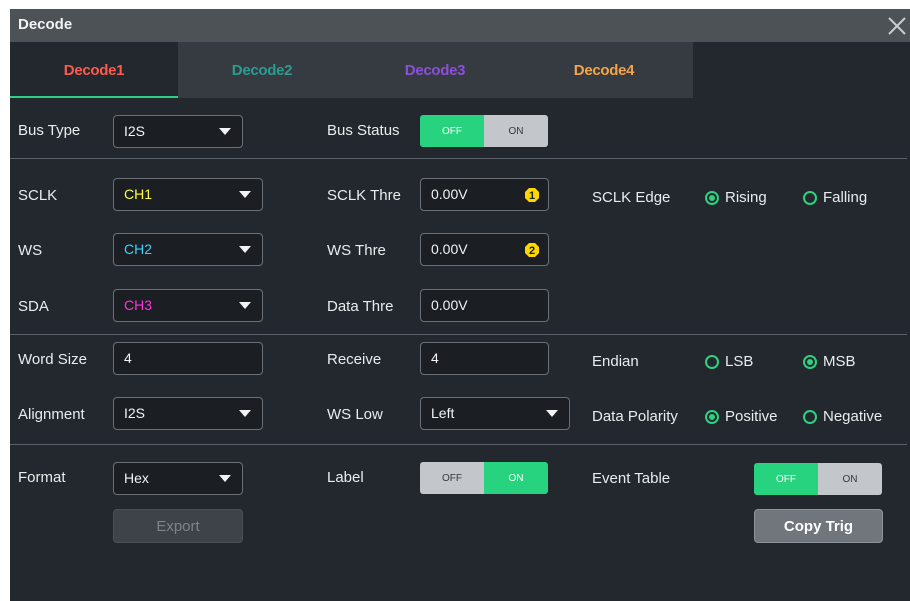 The height and width of the screenshot is (601, 910). I want to click on data-threshold-input: 0.00V, so click(484, 305).